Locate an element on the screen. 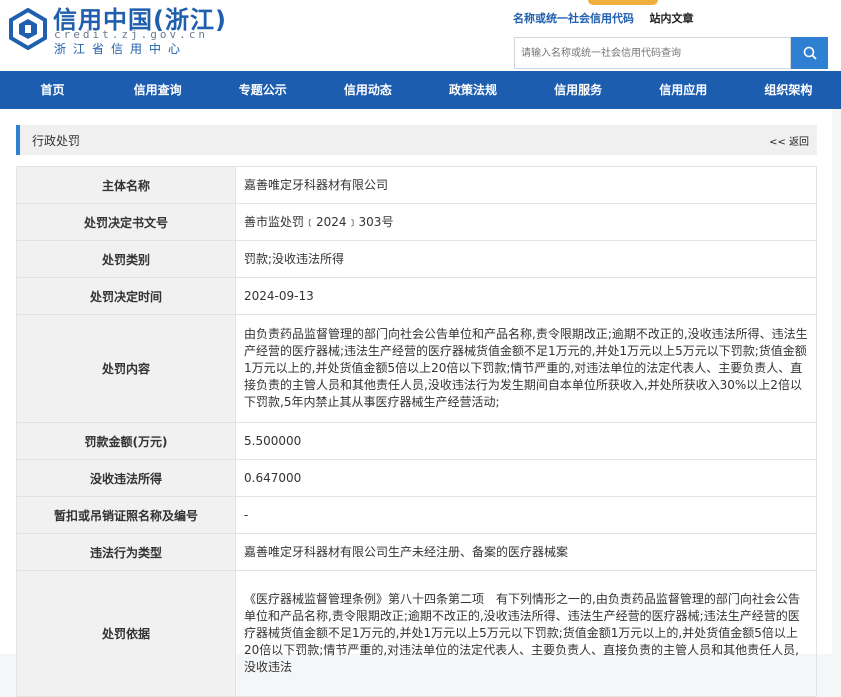 This screenshot has width=841, height=697. row-label: 处罚类别 is located at coordinates (126, 259).